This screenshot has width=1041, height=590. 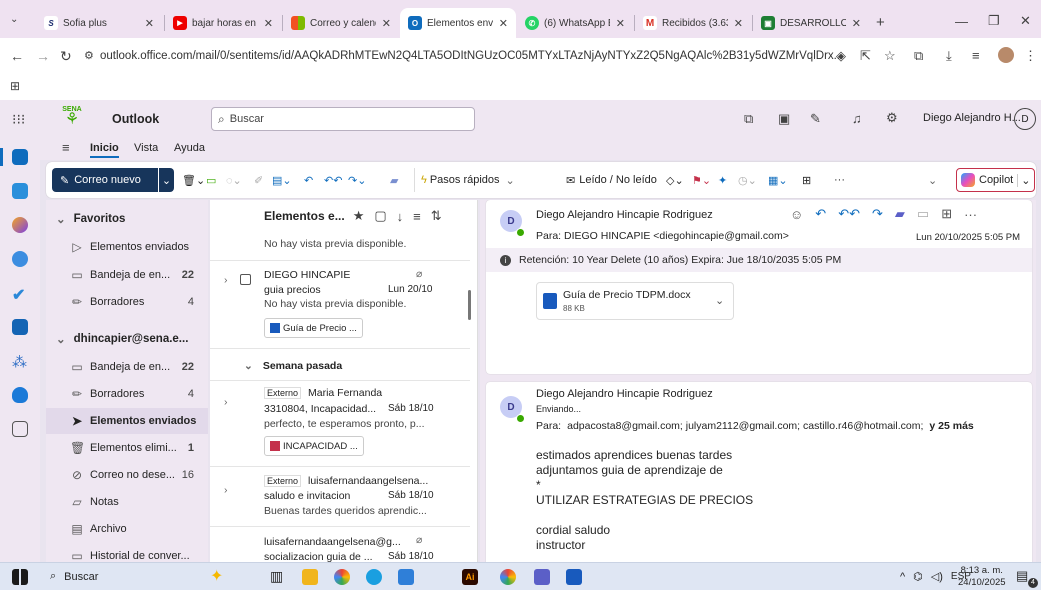 What do you see at coordinates (127, 275) in the screenshot?
I see `folder-bandeja-entrada: ▭ Bandeja de en... 22` at bounding box center [127, 275].